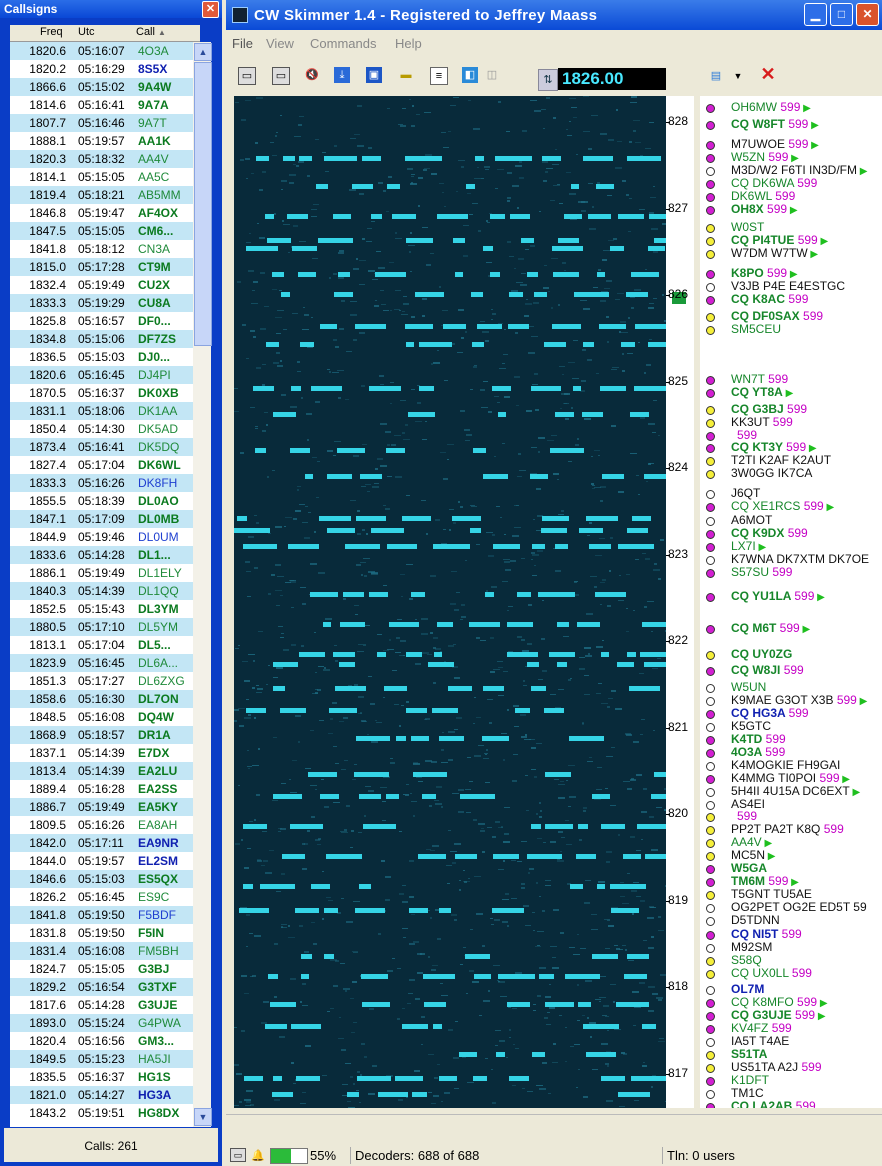  Describe the element at coordinates (101, 987) in the screenshot. I see `callsign-row: 1829.2 05:16:54 G3TXF` at that location.